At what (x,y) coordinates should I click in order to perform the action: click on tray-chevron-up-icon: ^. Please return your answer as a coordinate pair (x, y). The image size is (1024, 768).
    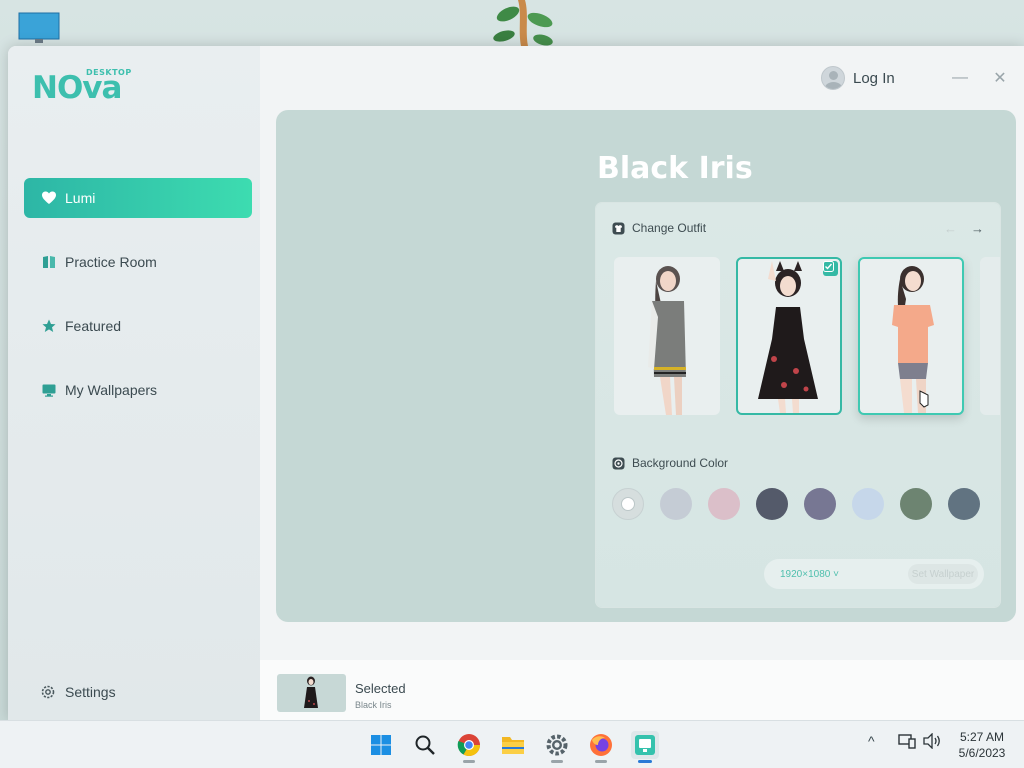
    Looking at the image, I should click on (871, 741).